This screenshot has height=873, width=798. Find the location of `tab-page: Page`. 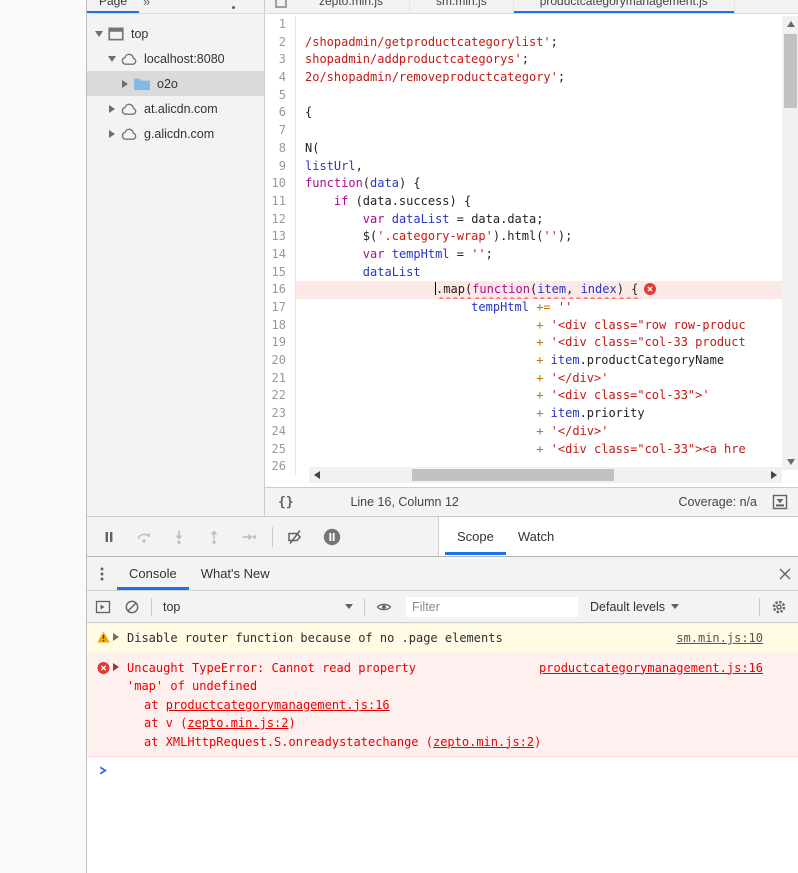

tab-page: Page is located at coordinates (113, 6).